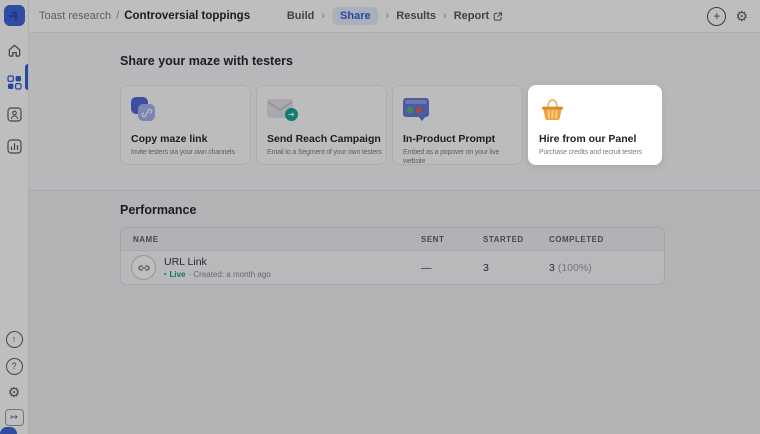 The image size is (760, 434). What do you see at coordinates (187, 16) in the screenshot?
I see `page-title: Controversial toppings` at bounding box center [187, 16].